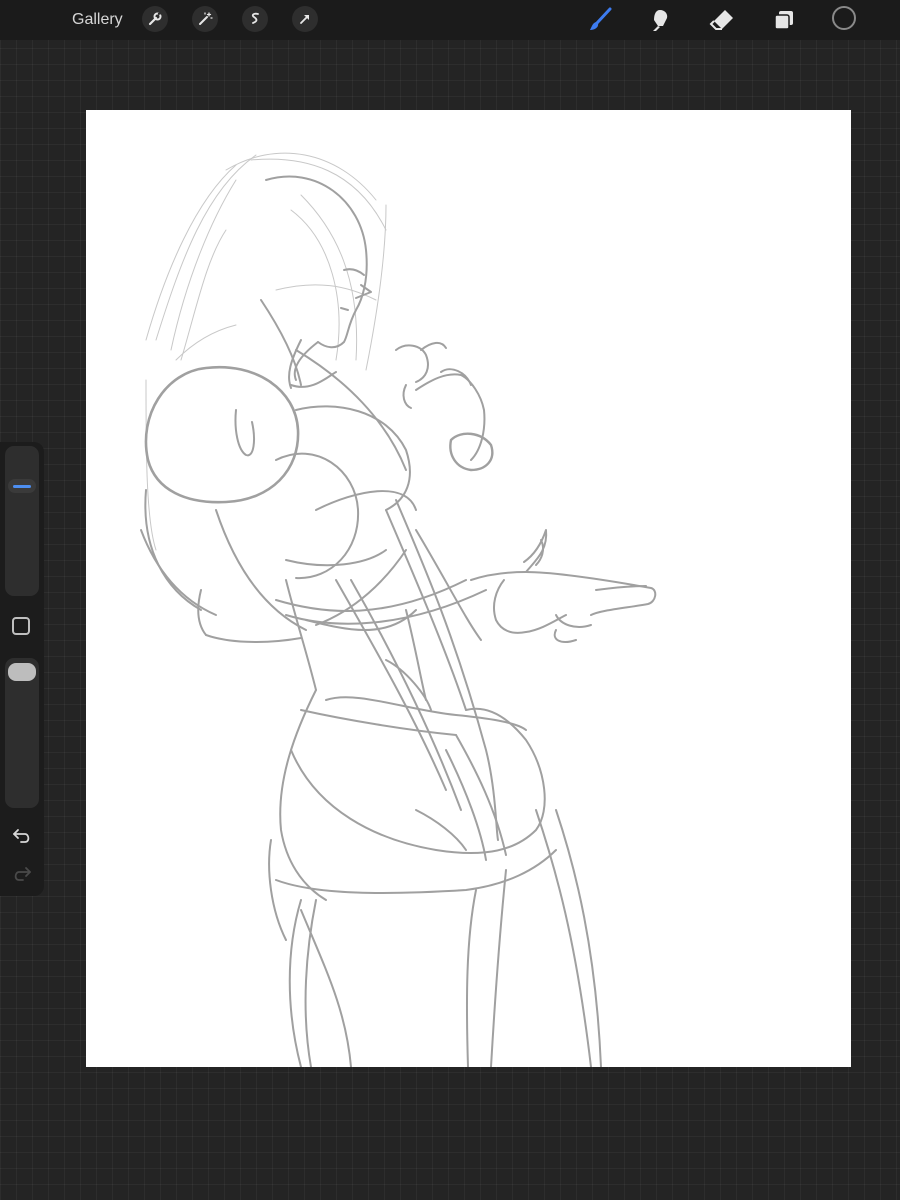 Image resolution: width=900 pixels, height=1200 pixels. What do you see at coordinates (22, 836) in the screenshot?
I see `undo-icon` at bounding box center [22, 836].